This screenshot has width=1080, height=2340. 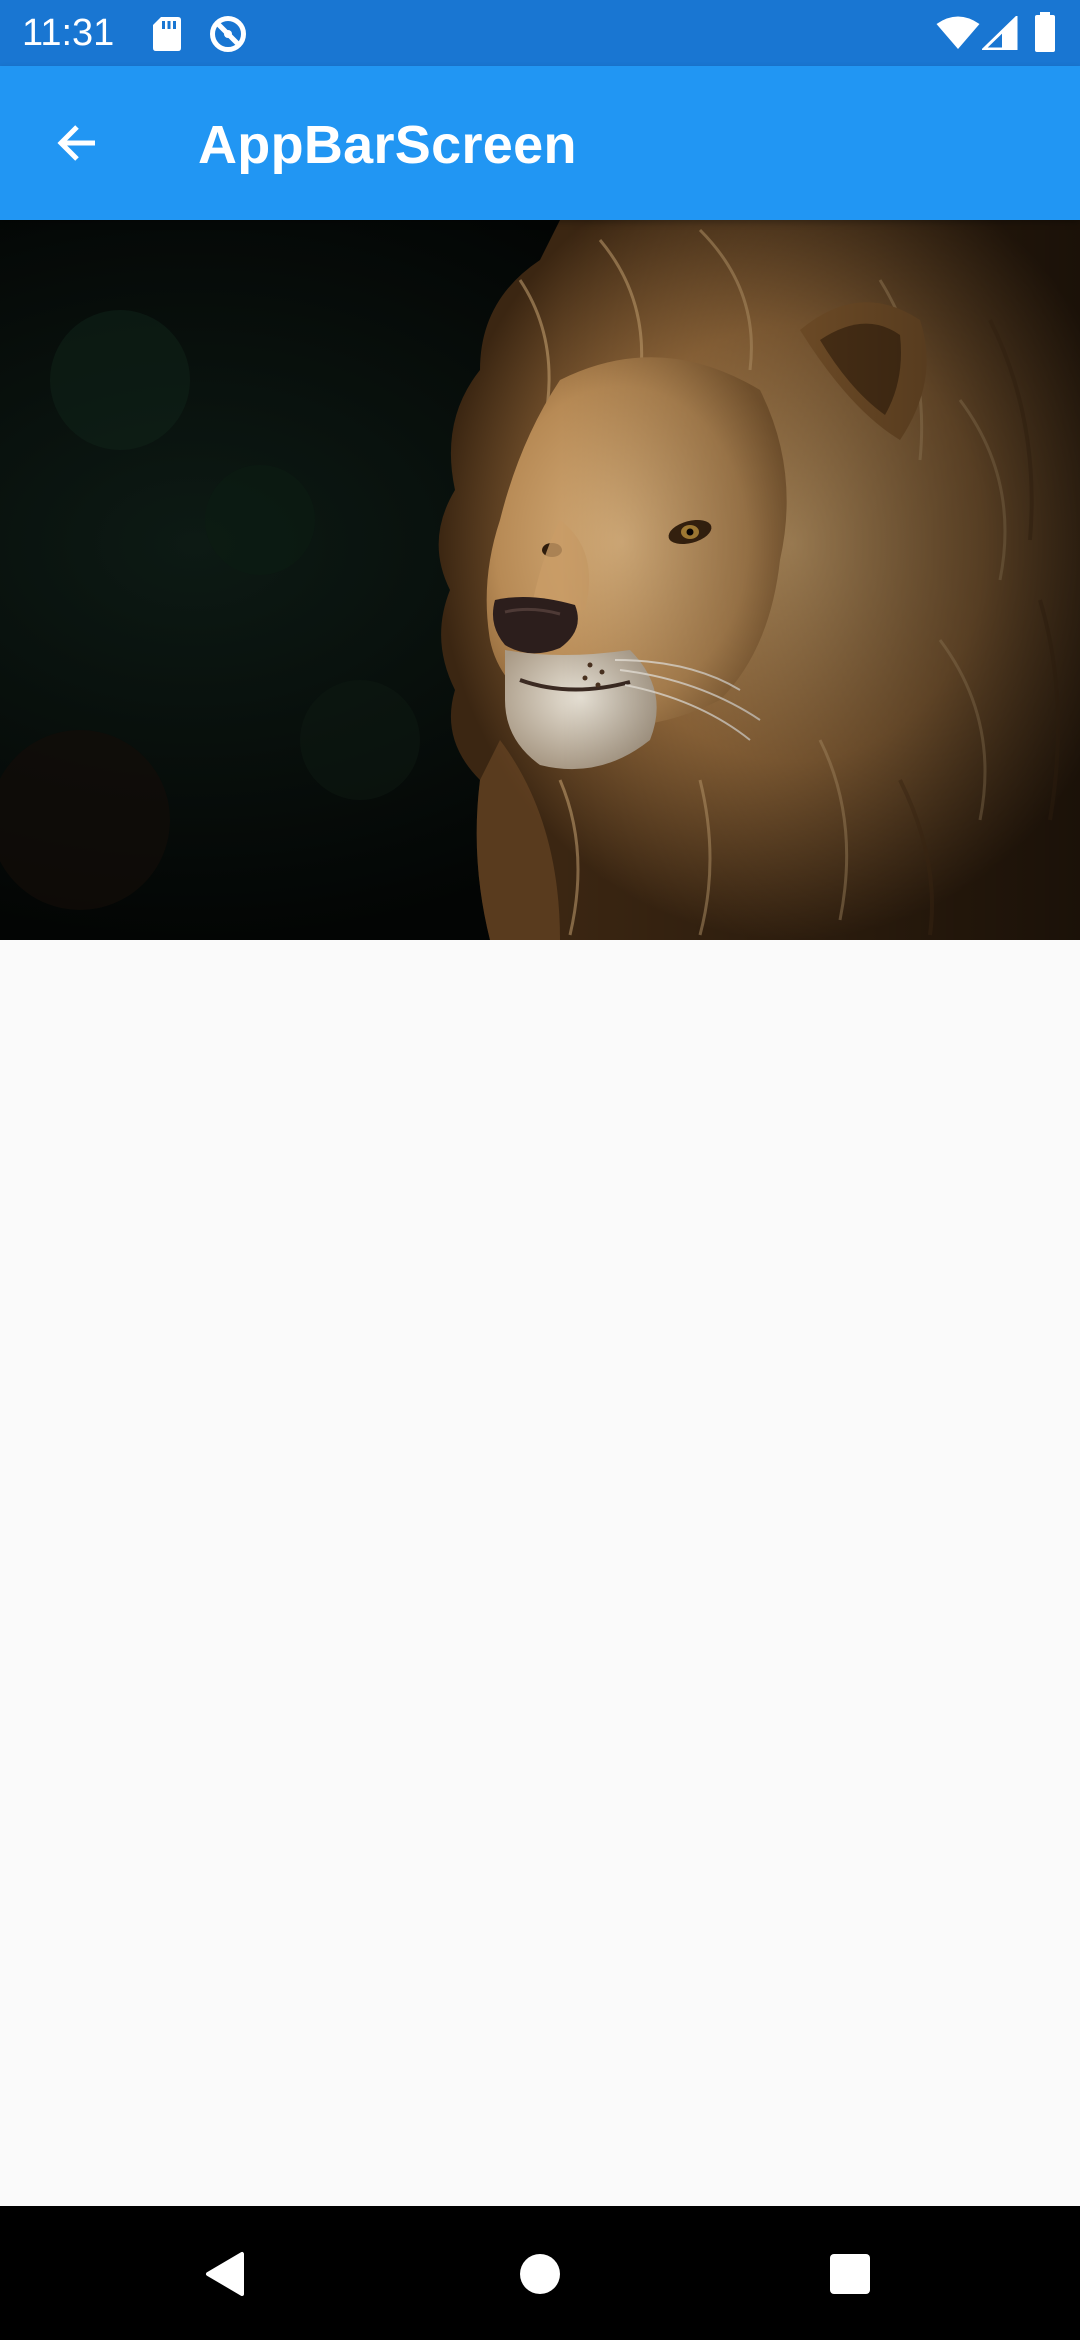 I want to click on navigation-bar, so click(x=540, y=2273).